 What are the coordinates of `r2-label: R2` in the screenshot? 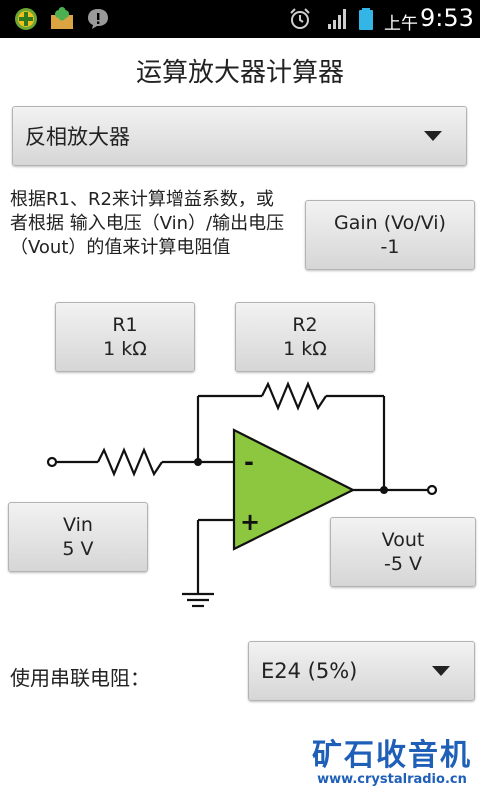 It's located at (305, 325).